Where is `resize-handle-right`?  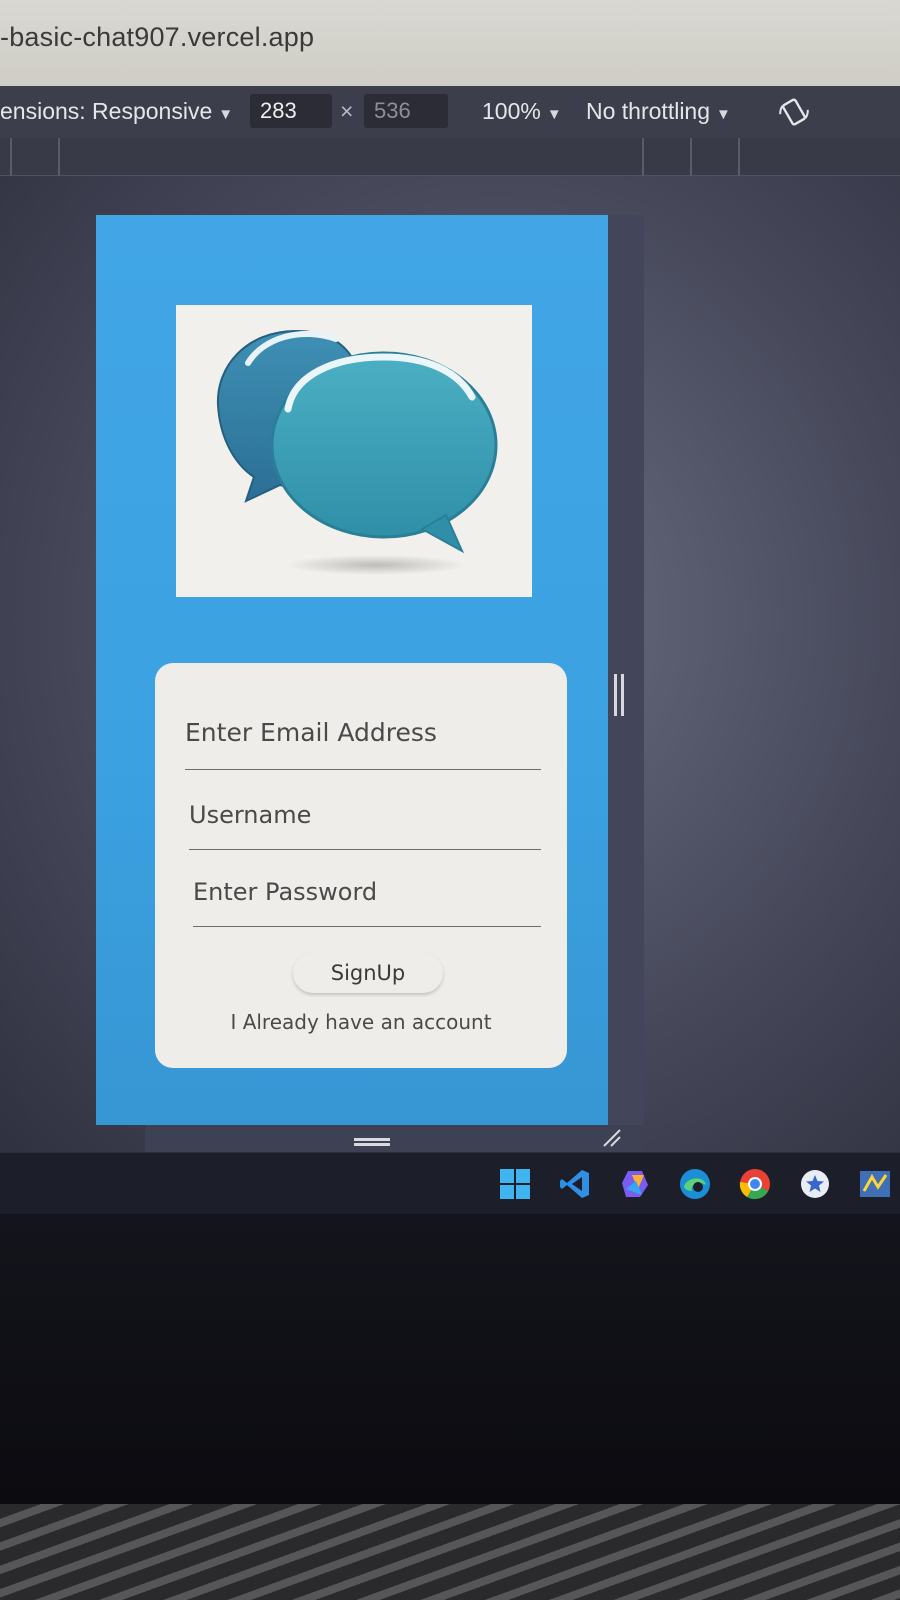 resize-handle-right is located at coordinates (619, 695).